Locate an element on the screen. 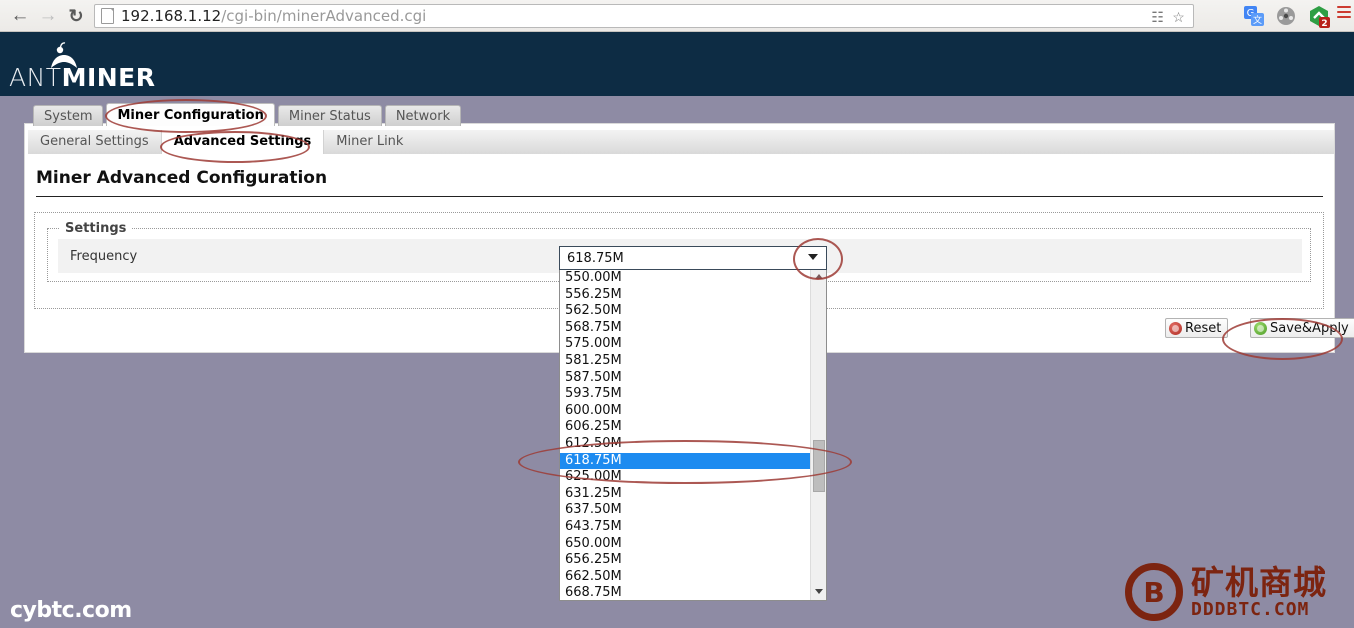  frequency-option: 612.50M is located at coordinates (685, 444).